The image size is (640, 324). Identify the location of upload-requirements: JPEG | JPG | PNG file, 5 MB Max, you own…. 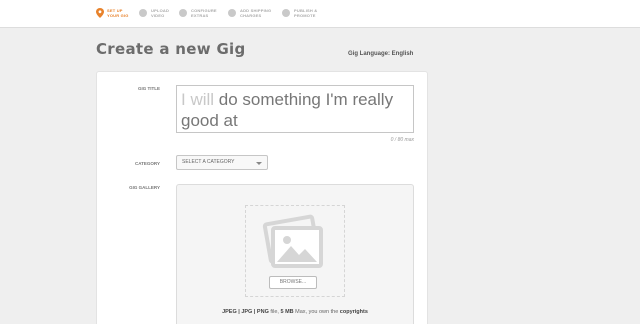
(295, 312).